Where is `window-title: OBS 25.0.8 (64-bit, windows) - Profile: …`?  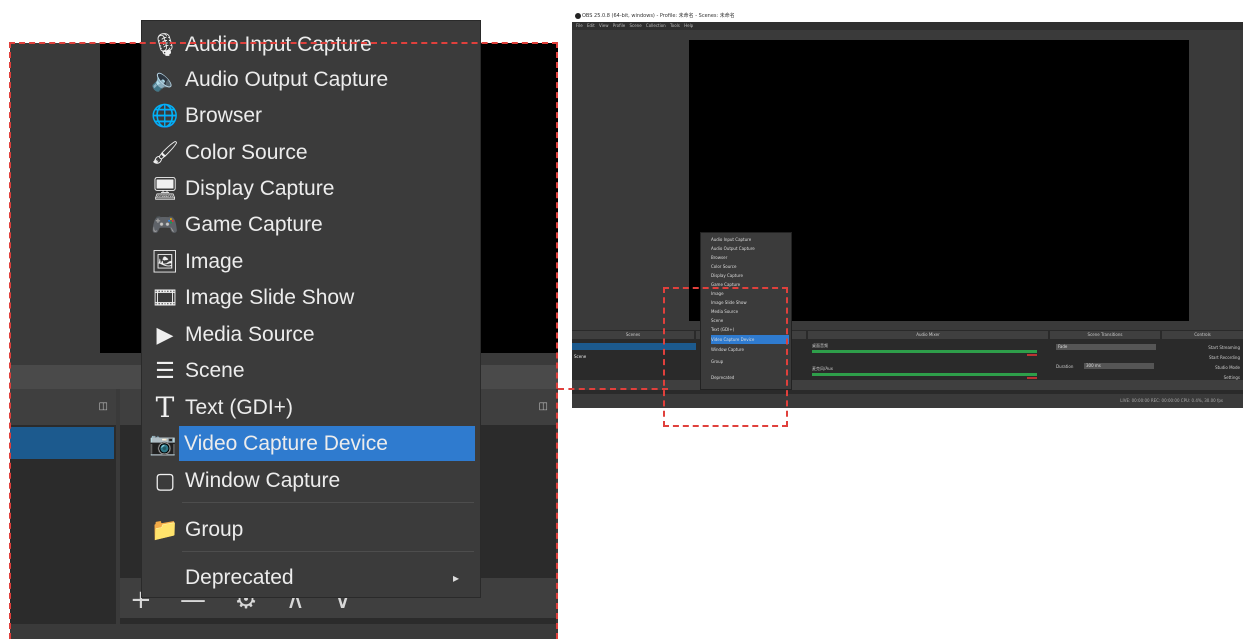
window-title: OBS 25.0.8 (64-bit, windows) - Profile: … is located at coordinates (907, 16).